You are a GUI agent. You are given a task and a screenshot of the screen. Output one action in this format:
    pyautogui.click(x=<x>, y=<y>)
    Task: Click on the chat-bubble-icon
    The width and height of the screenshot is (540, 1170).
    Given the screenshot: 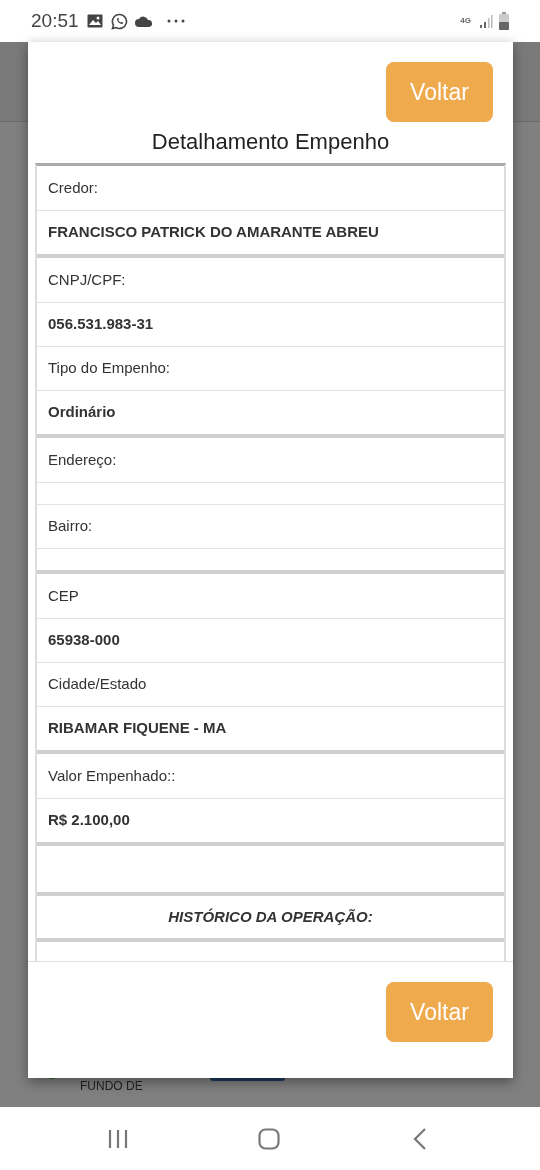 What is the action you would take?
    pyautogui.click(x=119, y=21)
    